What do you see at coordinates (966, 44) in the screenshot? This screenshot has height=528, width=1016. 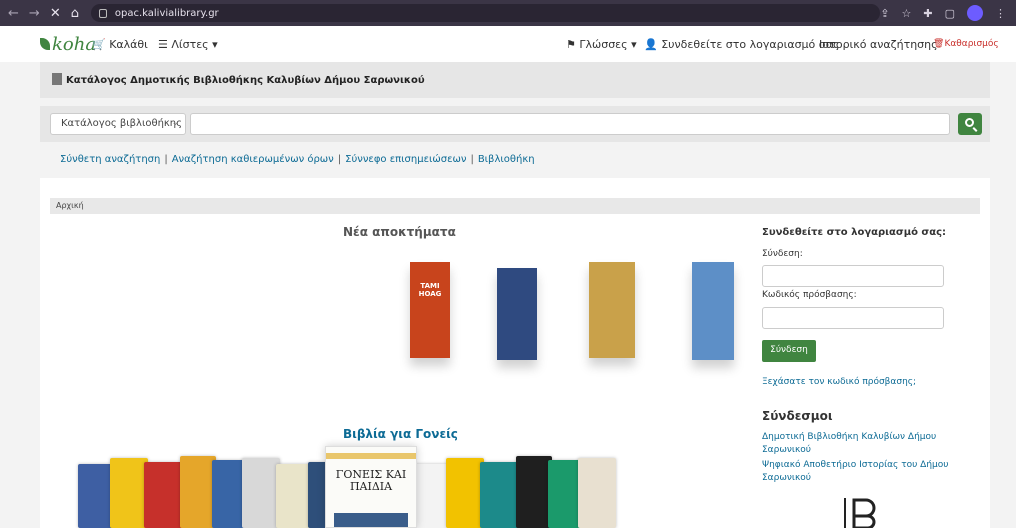 I see `clear-history-link: 🗑Καθαρισμός` at bounding box center [966, 44].